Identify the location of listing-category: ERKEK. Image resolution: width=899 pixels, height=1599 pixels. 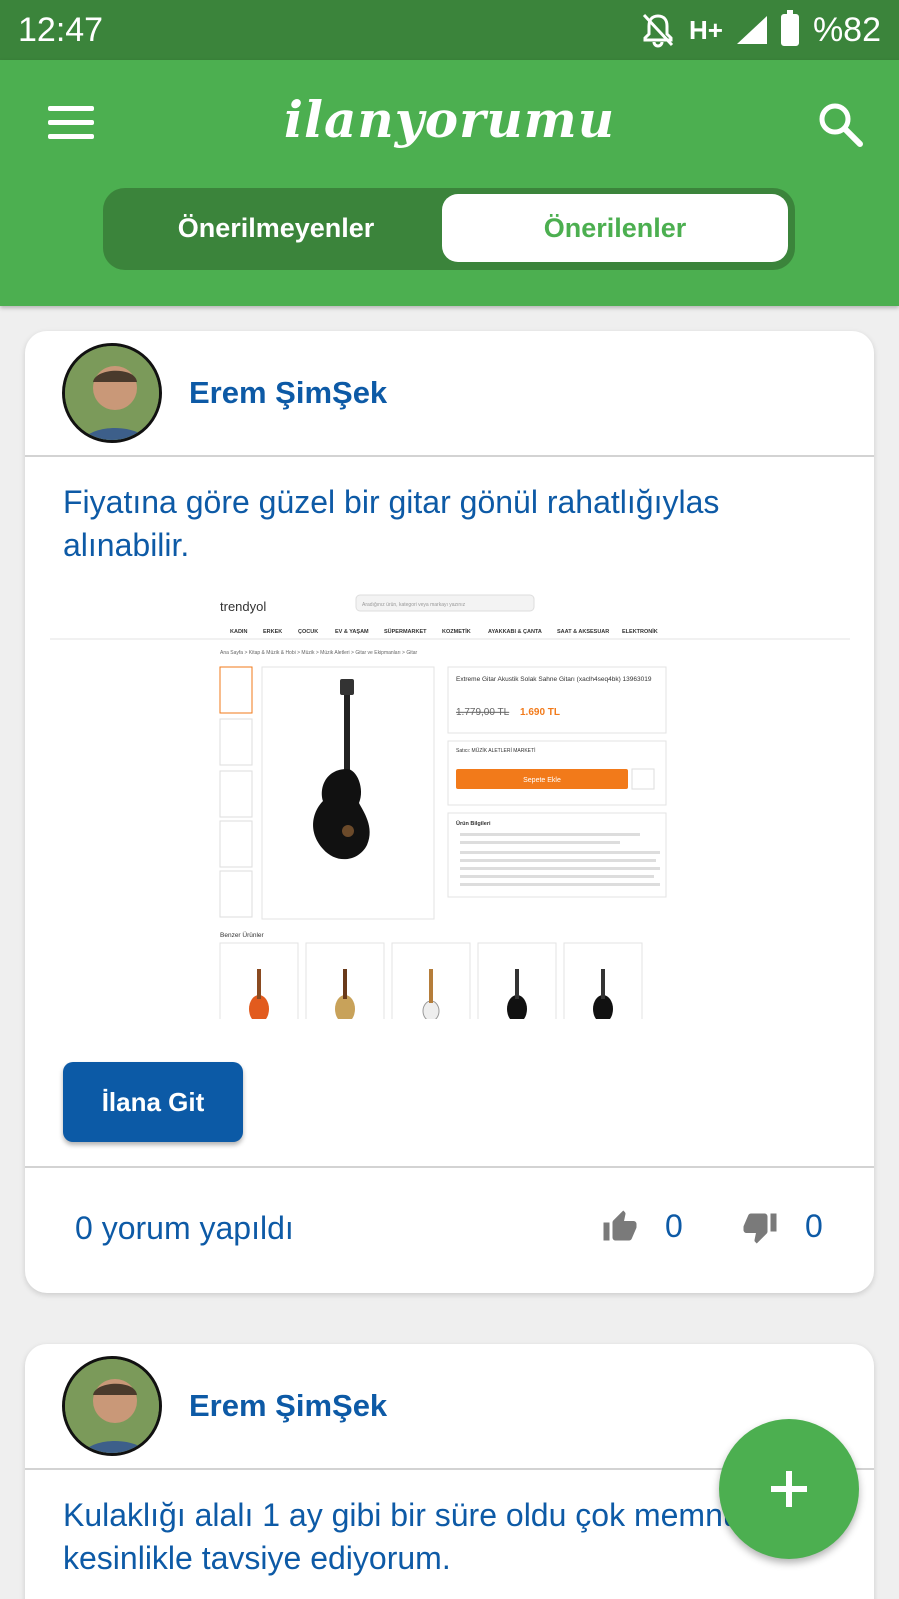
(272, 632).